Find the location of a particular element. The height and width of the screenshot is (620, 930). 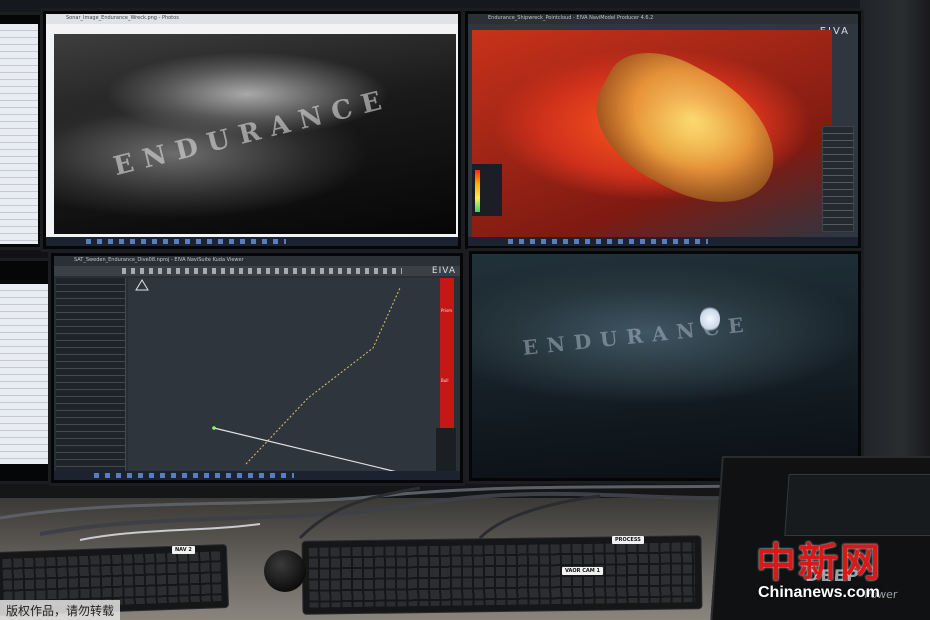

window-title: Sonar_Image_Endurance_Wreck.png - Photos is located at coordinates (122, 18).